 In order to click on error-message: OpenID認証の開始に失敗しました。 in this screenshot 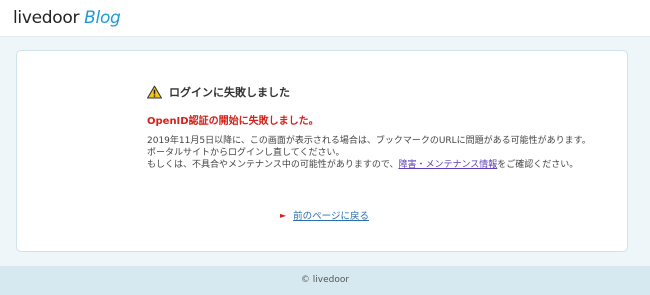, I will do `click(233, 121)`.